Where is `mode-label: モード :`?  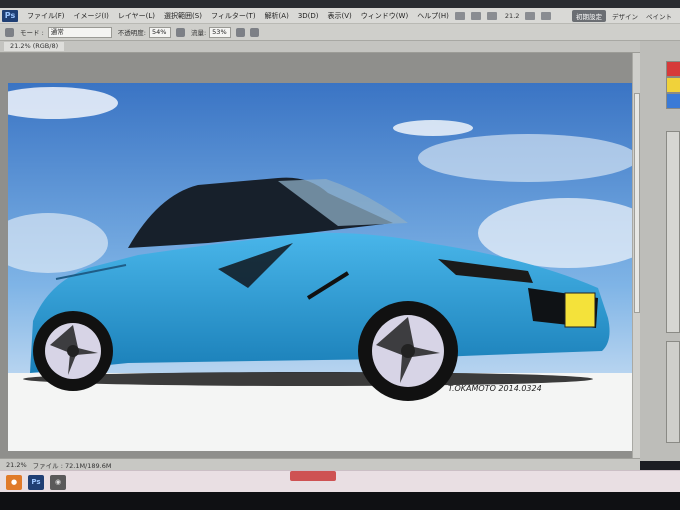 mode-label: モード : is located at coordinates (32, 33).